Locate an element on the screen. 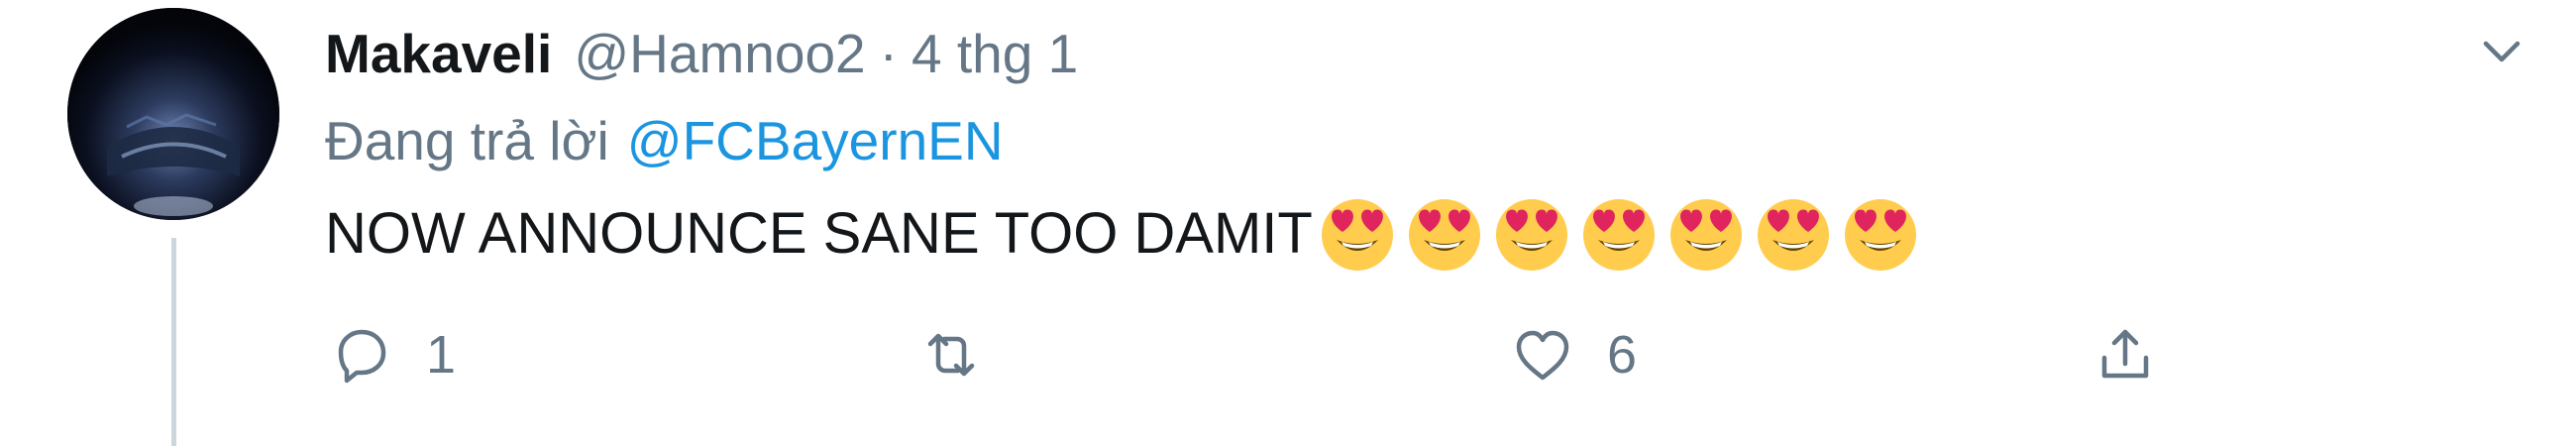 Image resolution: width=2576 pixels, height=446 pixels. tweet-text: NOW ANNOUNCE SANE TOO DAMIT is located at coordinates (1126, 233).